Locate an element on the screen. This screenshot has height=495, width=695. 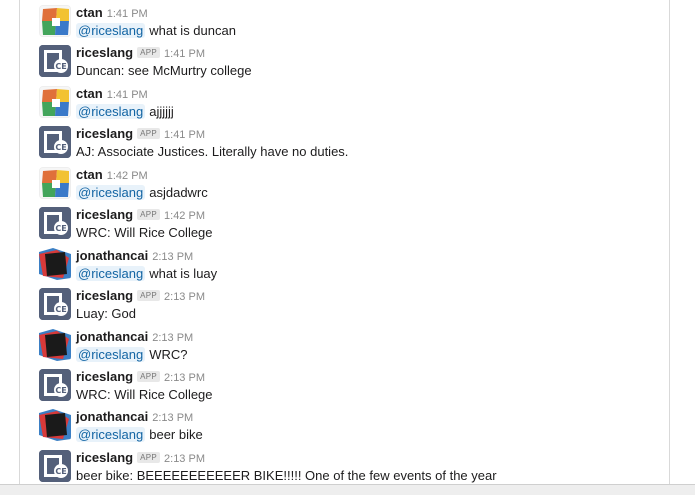
message-body: Duncan: see McMurtry college is located at coordinates (164, 70).